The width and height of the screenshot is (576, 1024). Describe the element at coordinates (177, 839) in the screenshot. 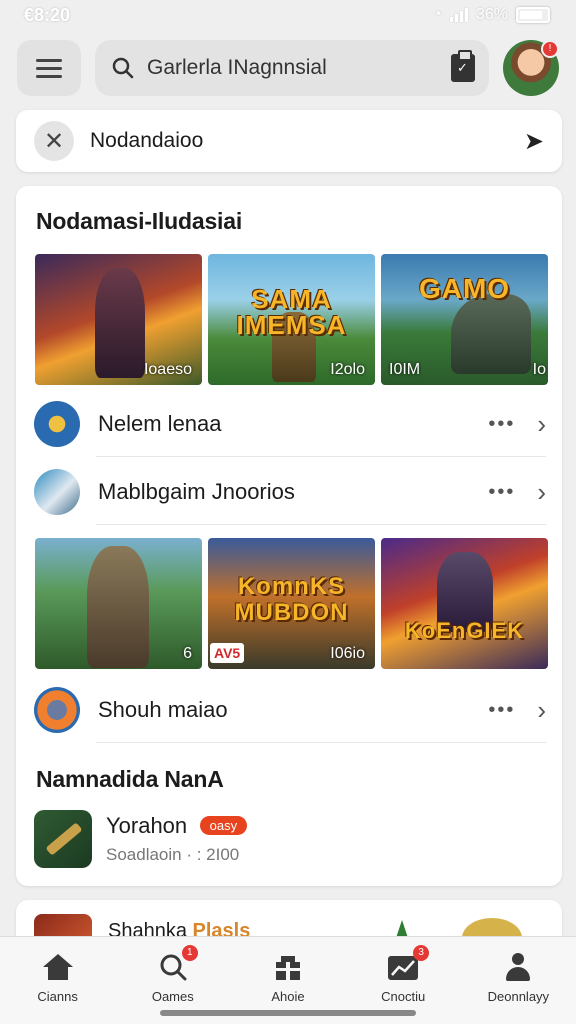

I see `app-info: Yorahon oasy Soadlaoin · : 2I00` at that location.